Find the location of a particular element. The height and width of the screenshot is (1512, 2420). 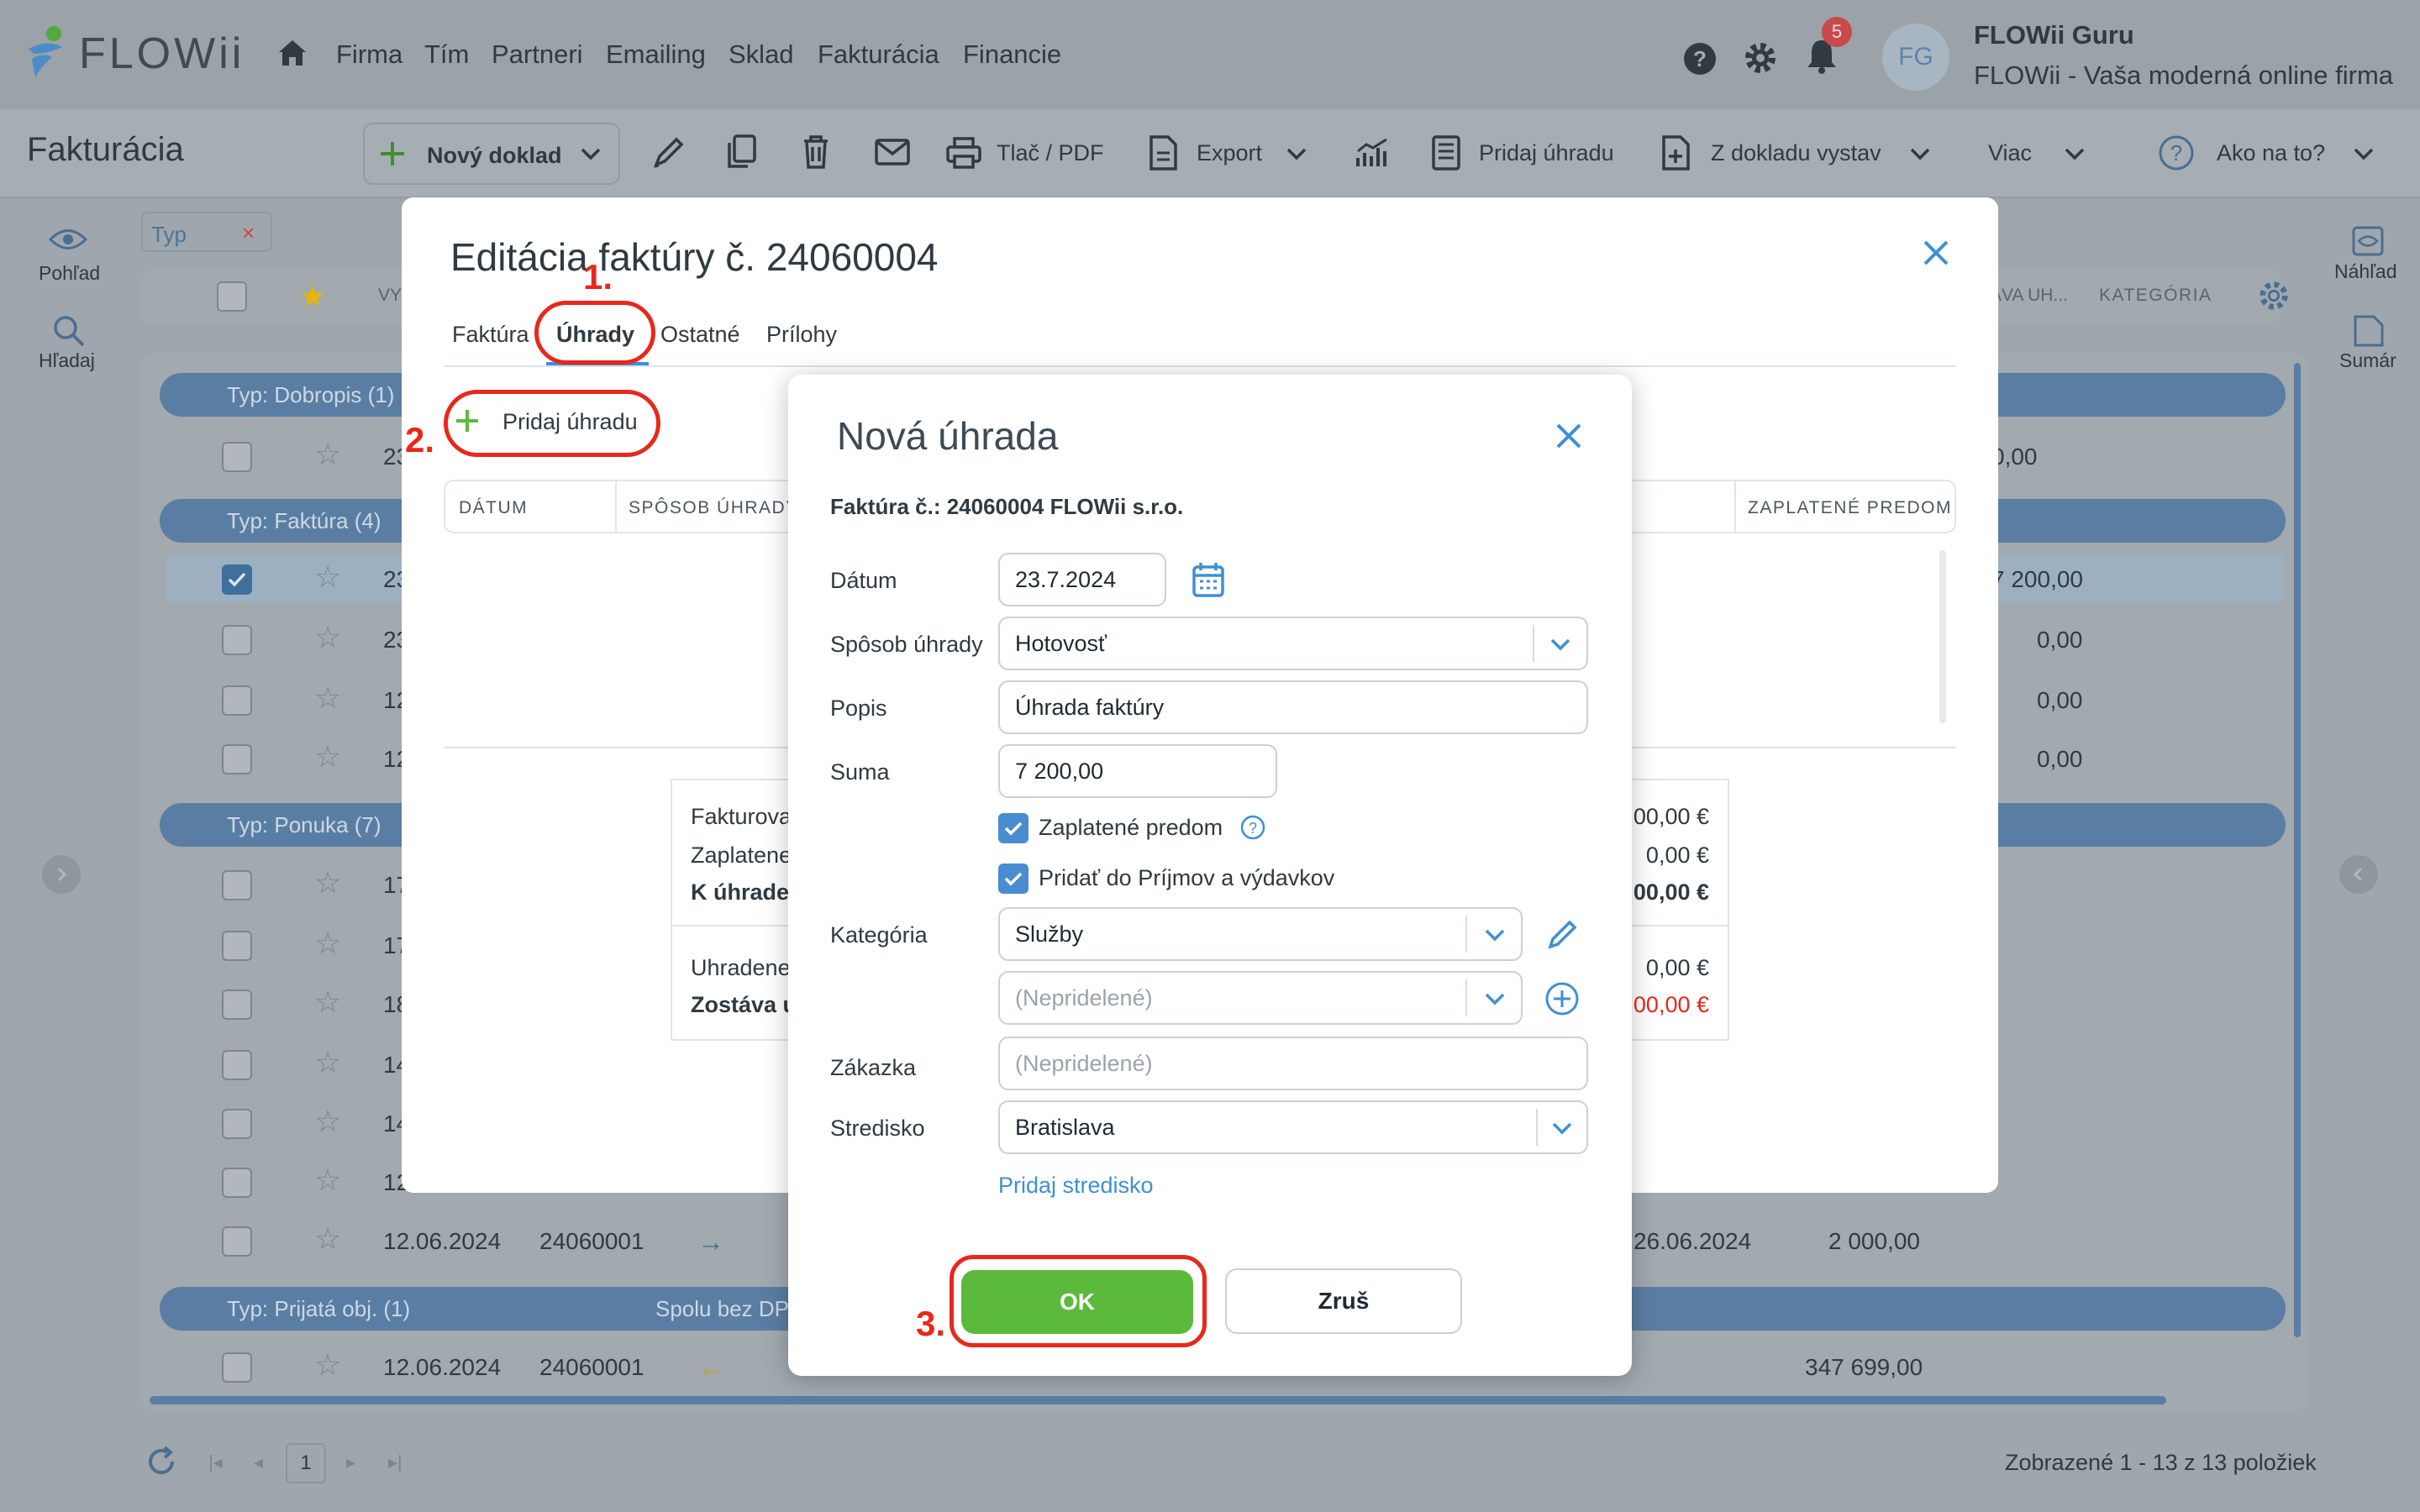

last-page-icon: ▸| is located at coordinates (395, 1462).